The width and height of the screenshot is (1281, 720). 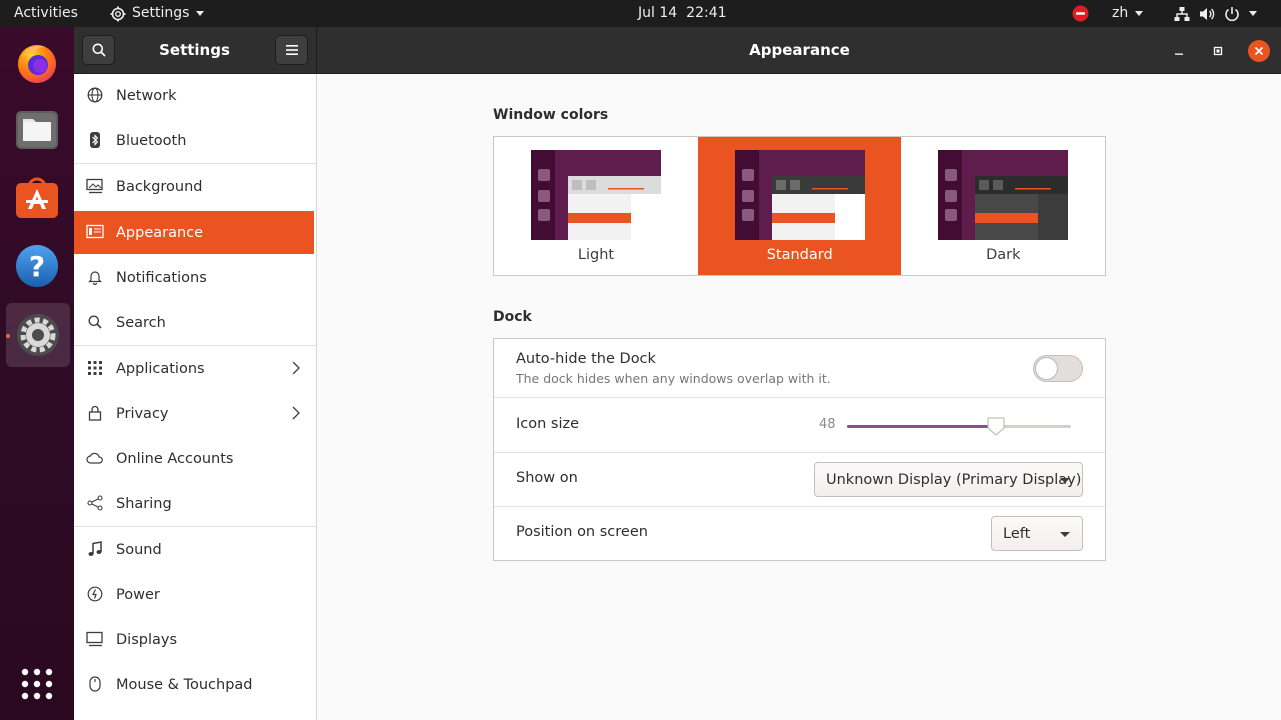 What do you see at coordinates (95, 458) in the screenshot?
I see `cloud-icon` at bounding box center [95, 458].